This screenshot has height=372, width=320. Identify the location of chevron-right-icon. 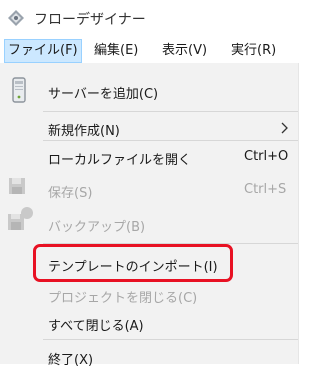
(284, 128).